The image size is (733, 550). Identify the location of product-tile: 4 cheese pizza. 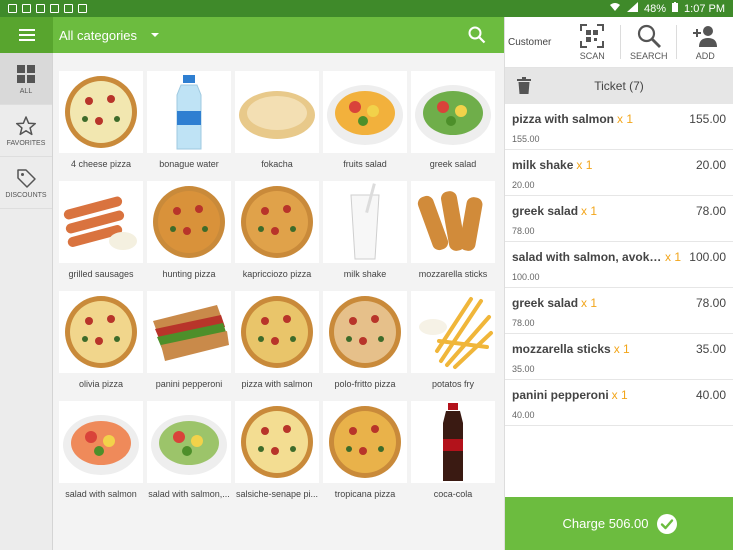
(101, 120).